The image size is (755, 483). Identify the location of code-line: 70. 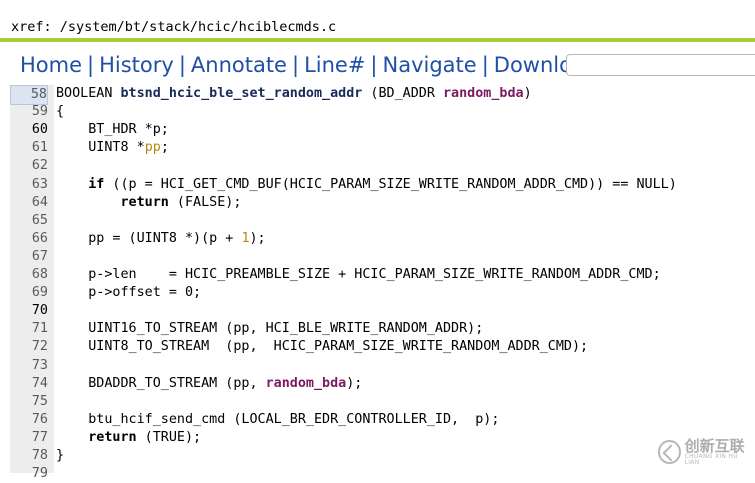
(377, 311).